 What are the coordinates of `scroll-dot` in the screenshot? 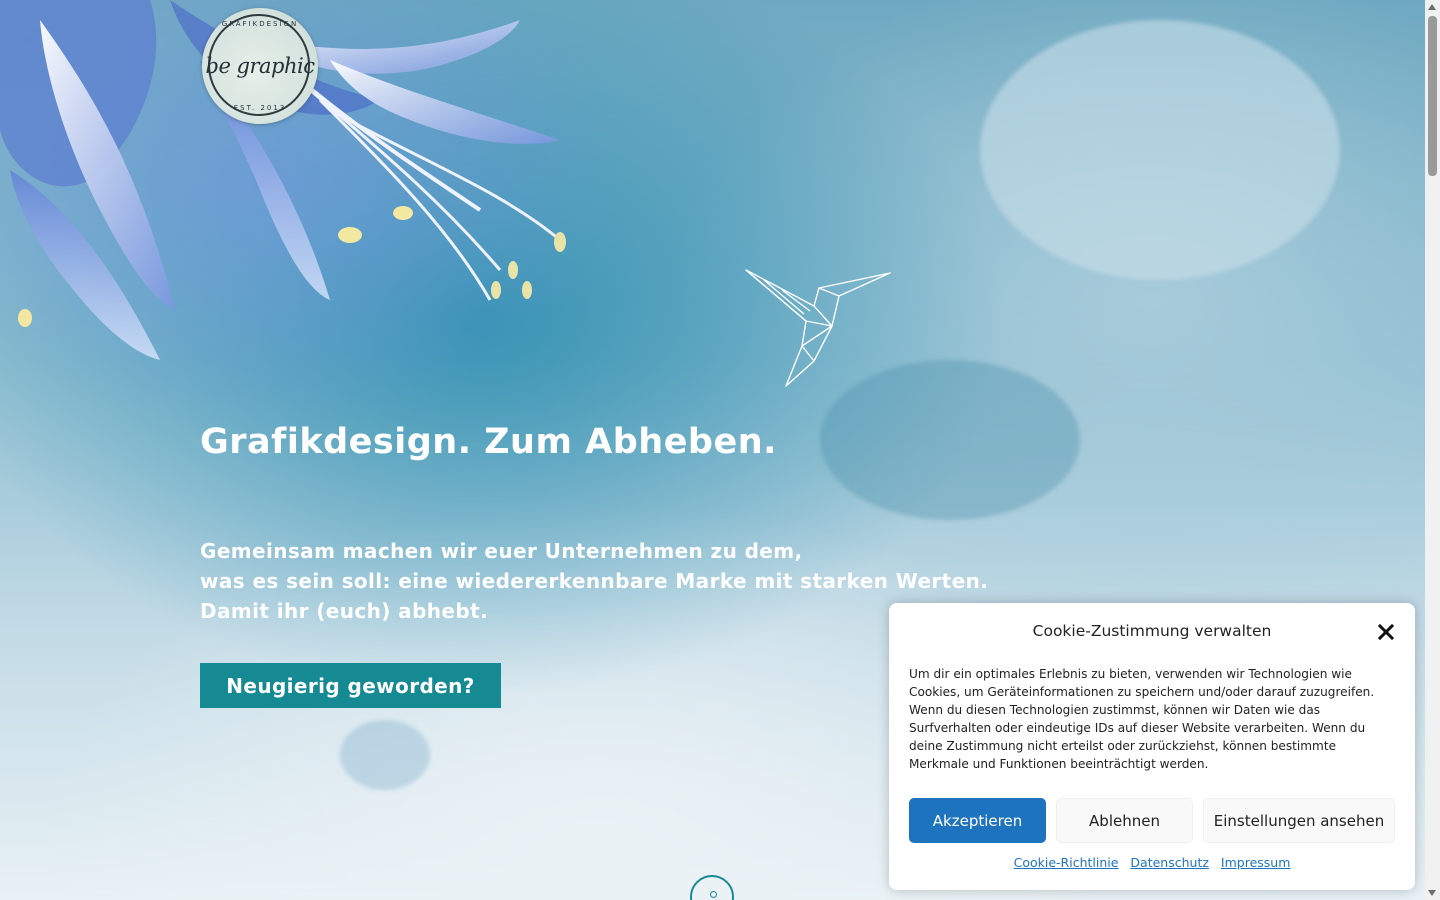 It's located at (713, 894).